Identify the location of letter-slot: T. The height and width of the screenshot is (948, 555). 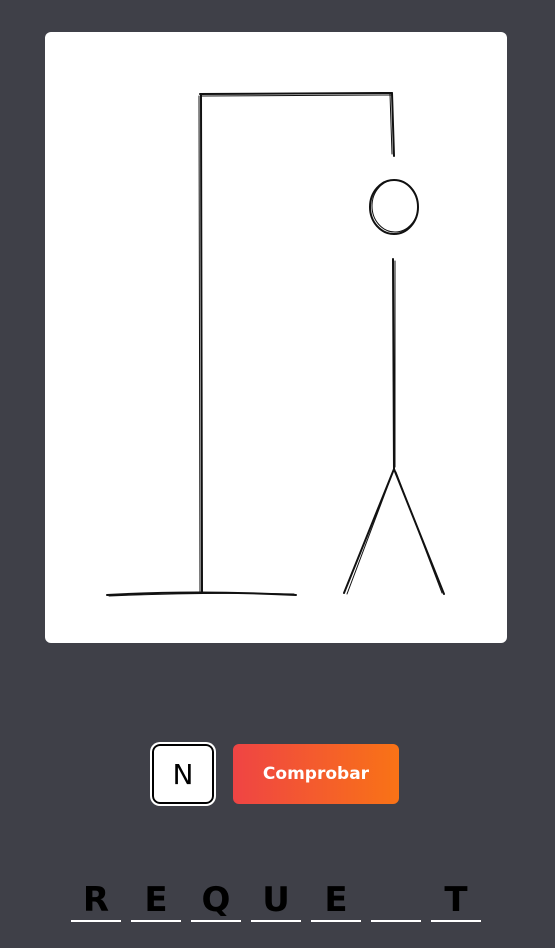
(456, 900).